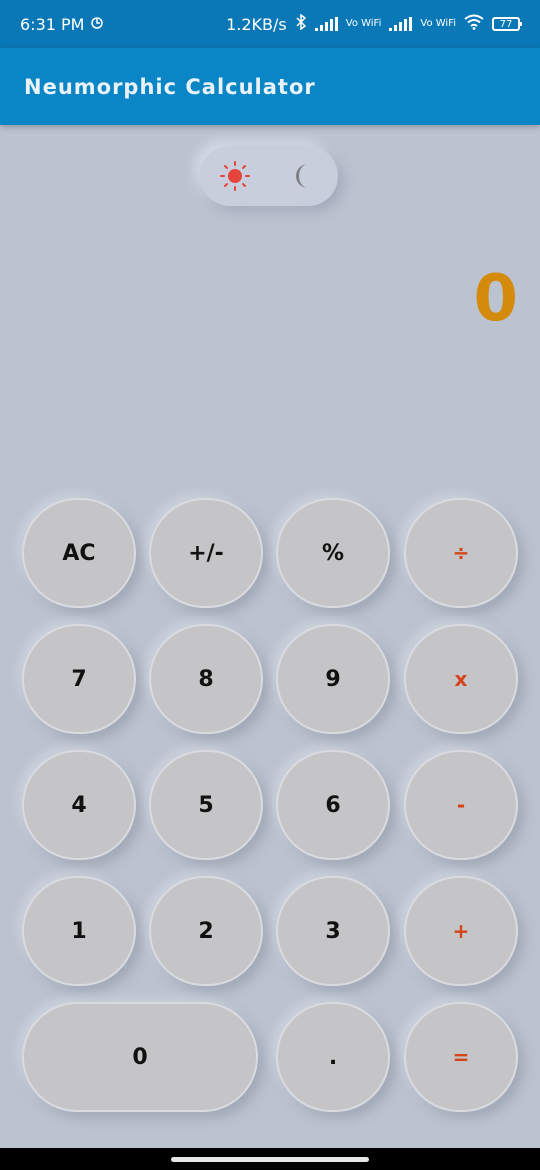  What do you see at coordinates (363, 23) in the screenshot?
I see `vowifi-label: Vo WiFi` at bounding box center [363, 23].